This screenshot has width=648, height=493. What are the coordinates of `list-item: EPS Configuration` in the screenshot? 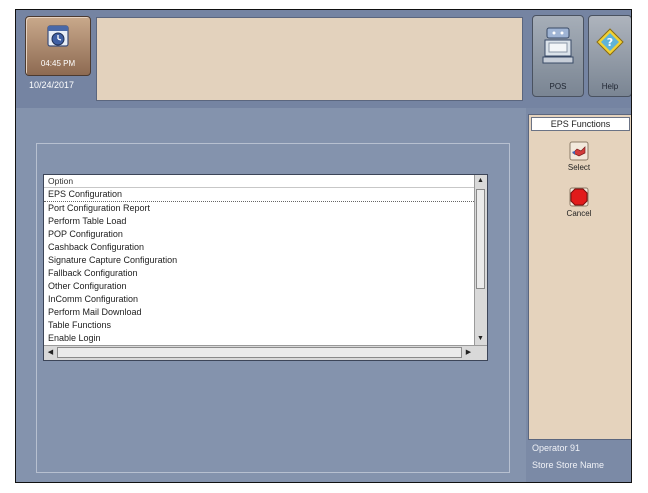 It's located at (259, 195).